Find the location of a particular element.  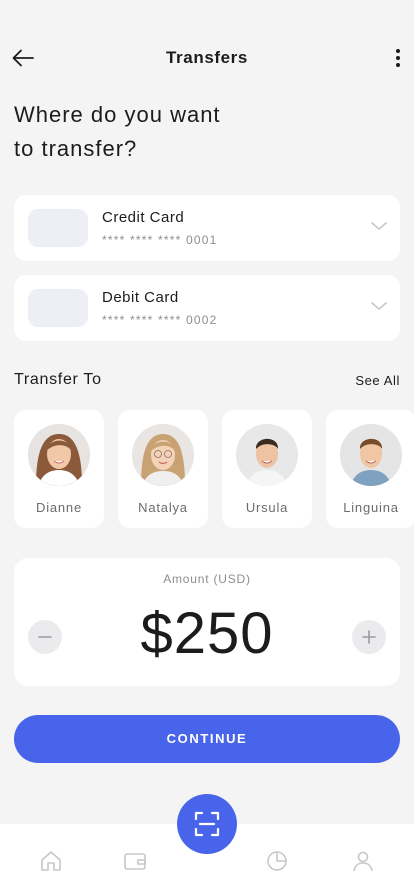

page-title: Transfers is located at coordinates (207, 57).